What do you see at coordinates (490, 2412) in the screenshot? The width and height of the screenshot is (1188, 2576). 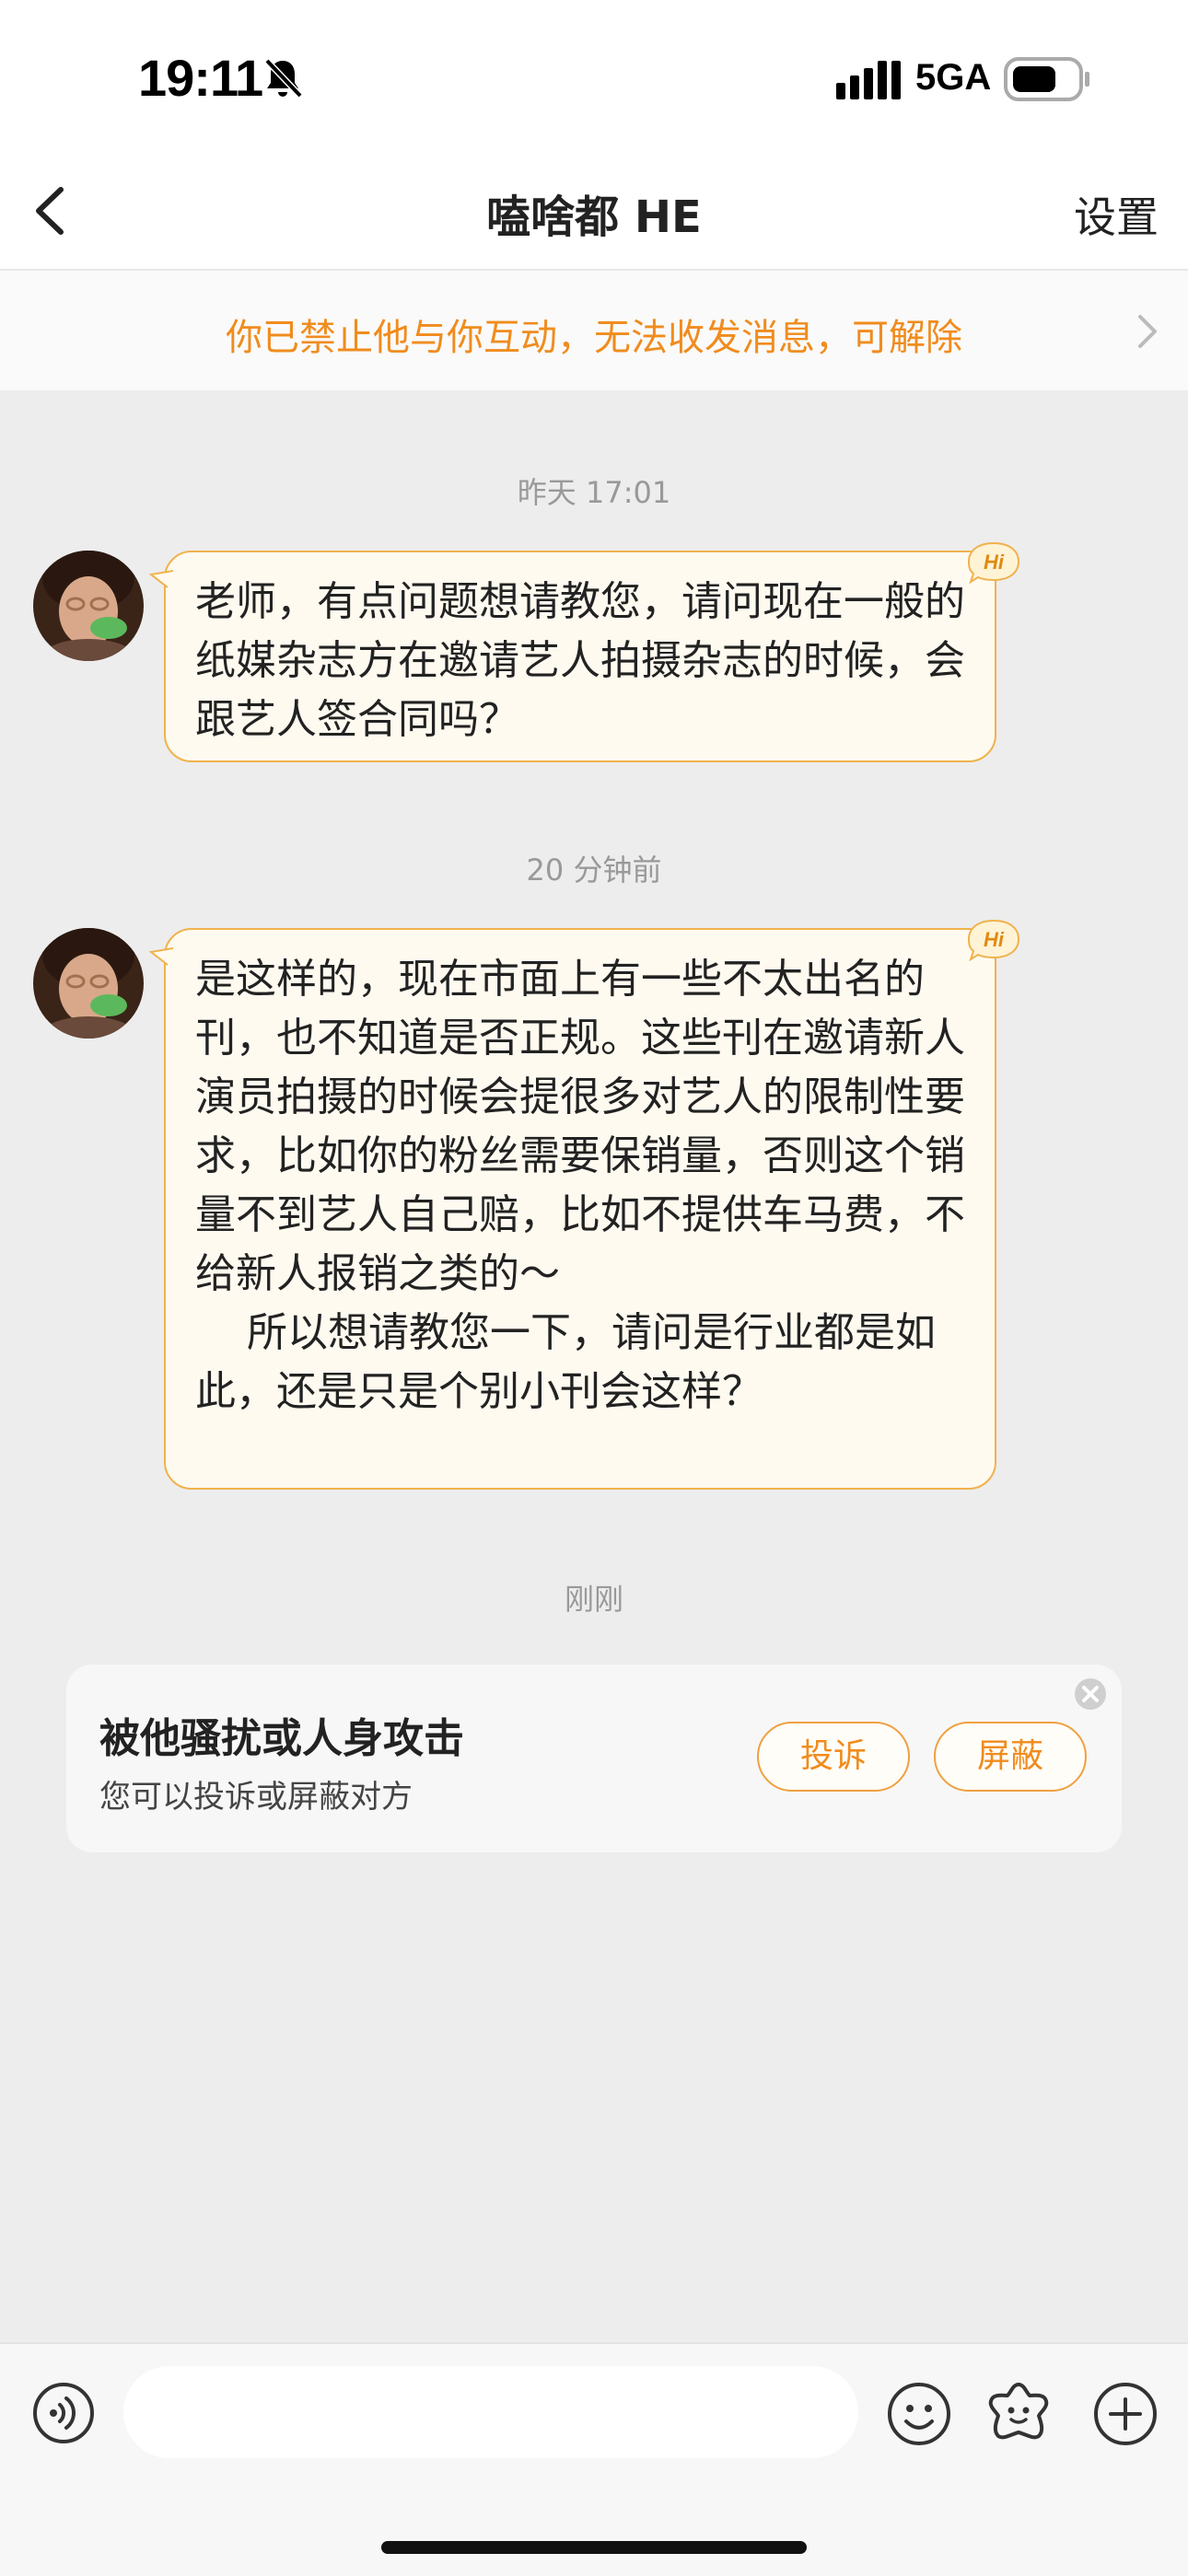 I see `message-input` at bounding box center [490, 2412].